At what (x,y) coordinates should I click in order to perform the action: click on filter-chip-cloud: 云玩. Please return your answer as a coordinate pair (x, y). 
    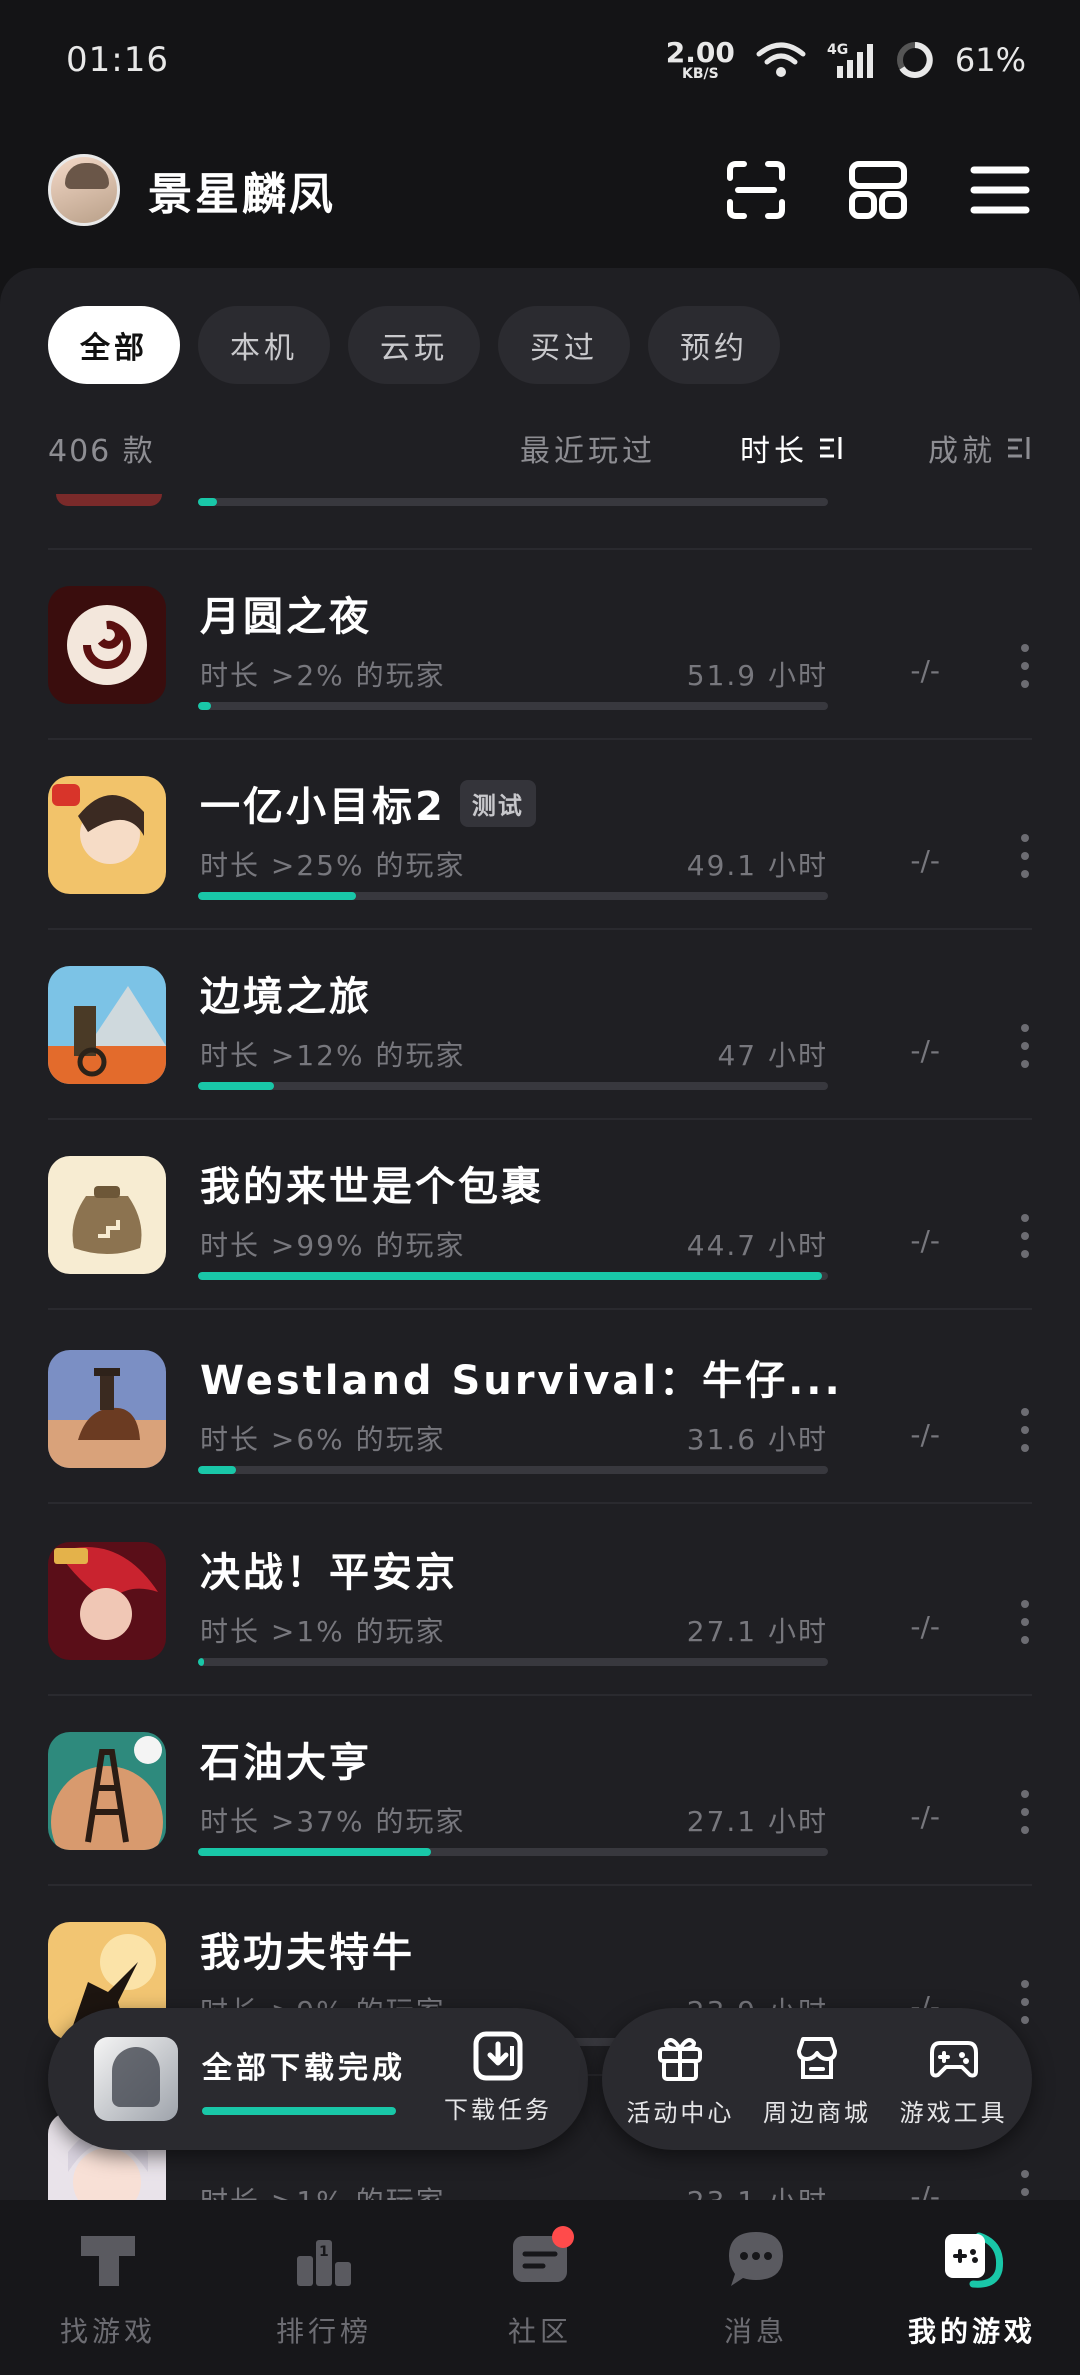
    Looking at the image, I should click on (414, 345).